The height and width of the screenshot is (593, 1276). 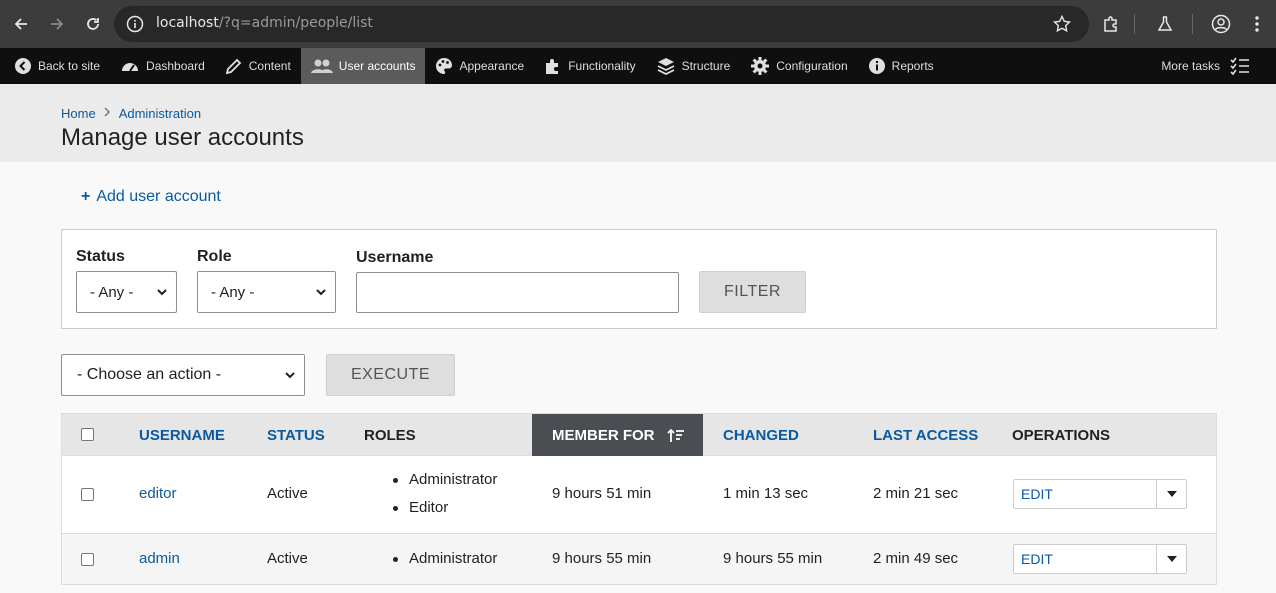 What do you see at coordinates (603, 435) in the screenshot?
I see `header-member-for-label: MEMBER FOR` at bounding box center [603, 435].